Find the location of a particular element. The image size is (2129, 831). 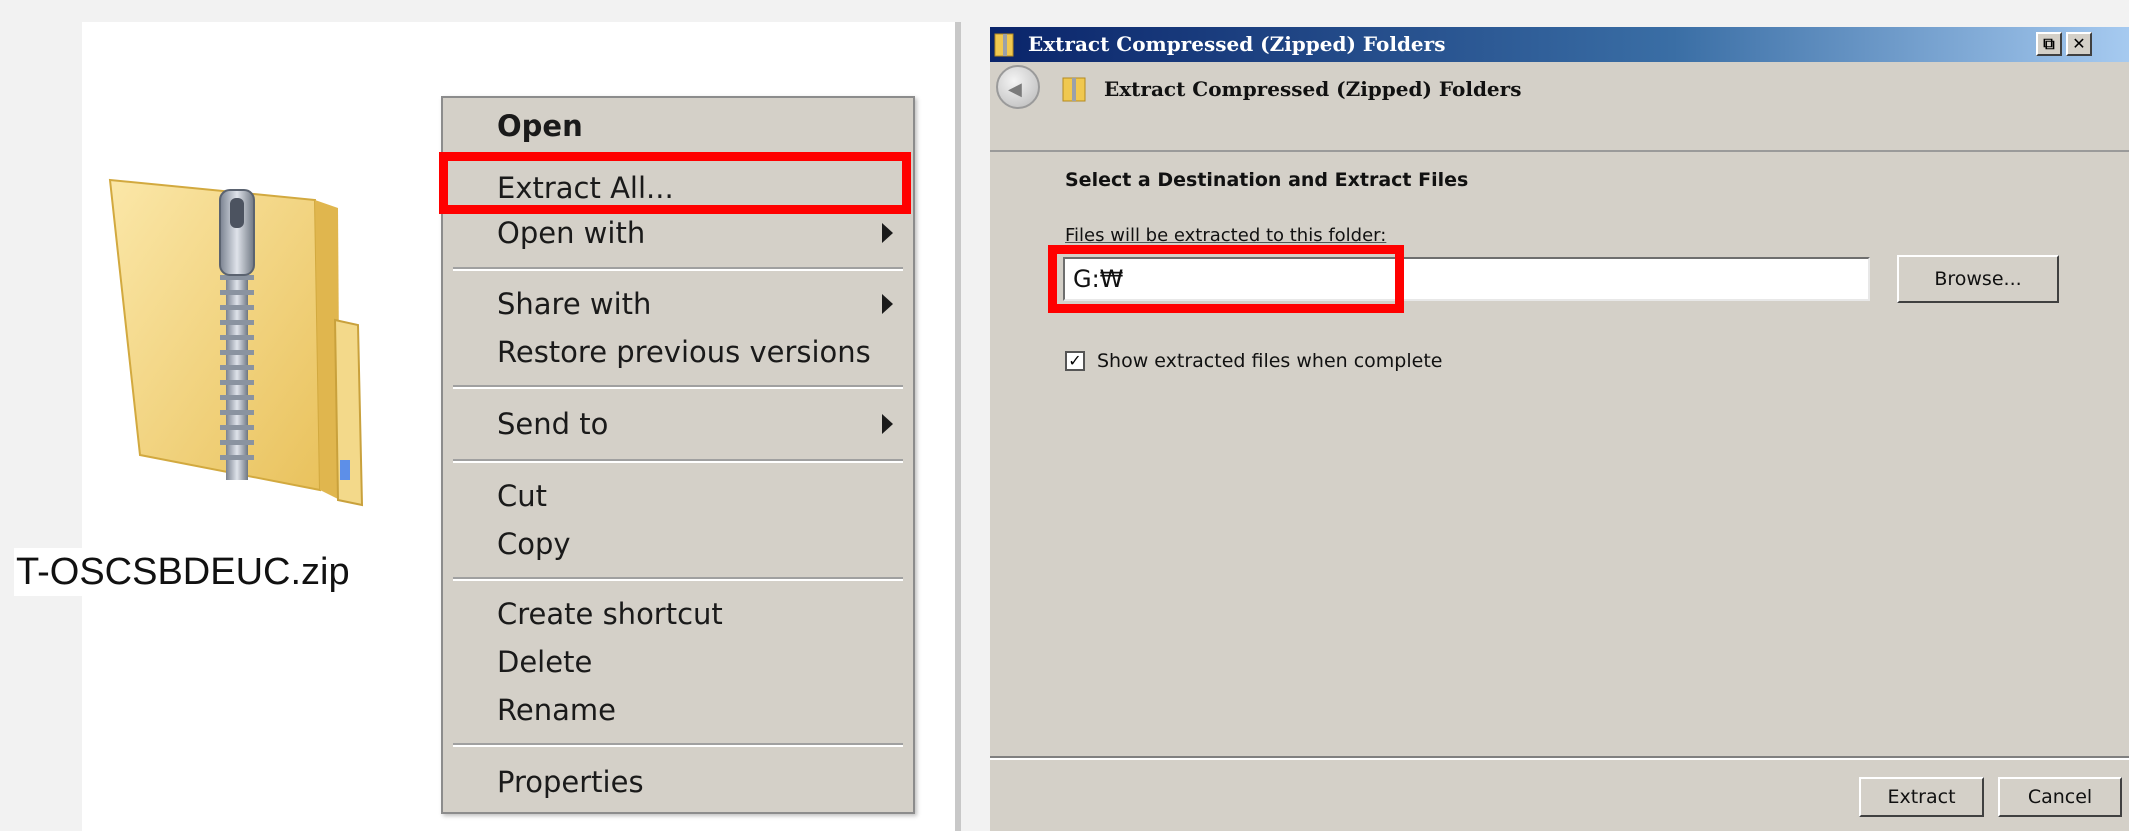

restore-button: ⧉ is located at coordinates (2049, 44).